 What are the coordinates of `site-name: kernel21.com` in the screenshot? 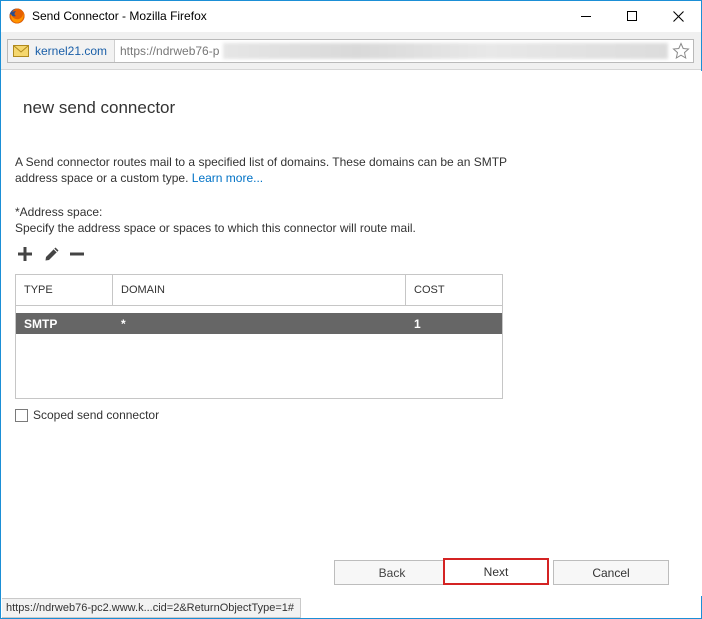 It's located at (71, 51).